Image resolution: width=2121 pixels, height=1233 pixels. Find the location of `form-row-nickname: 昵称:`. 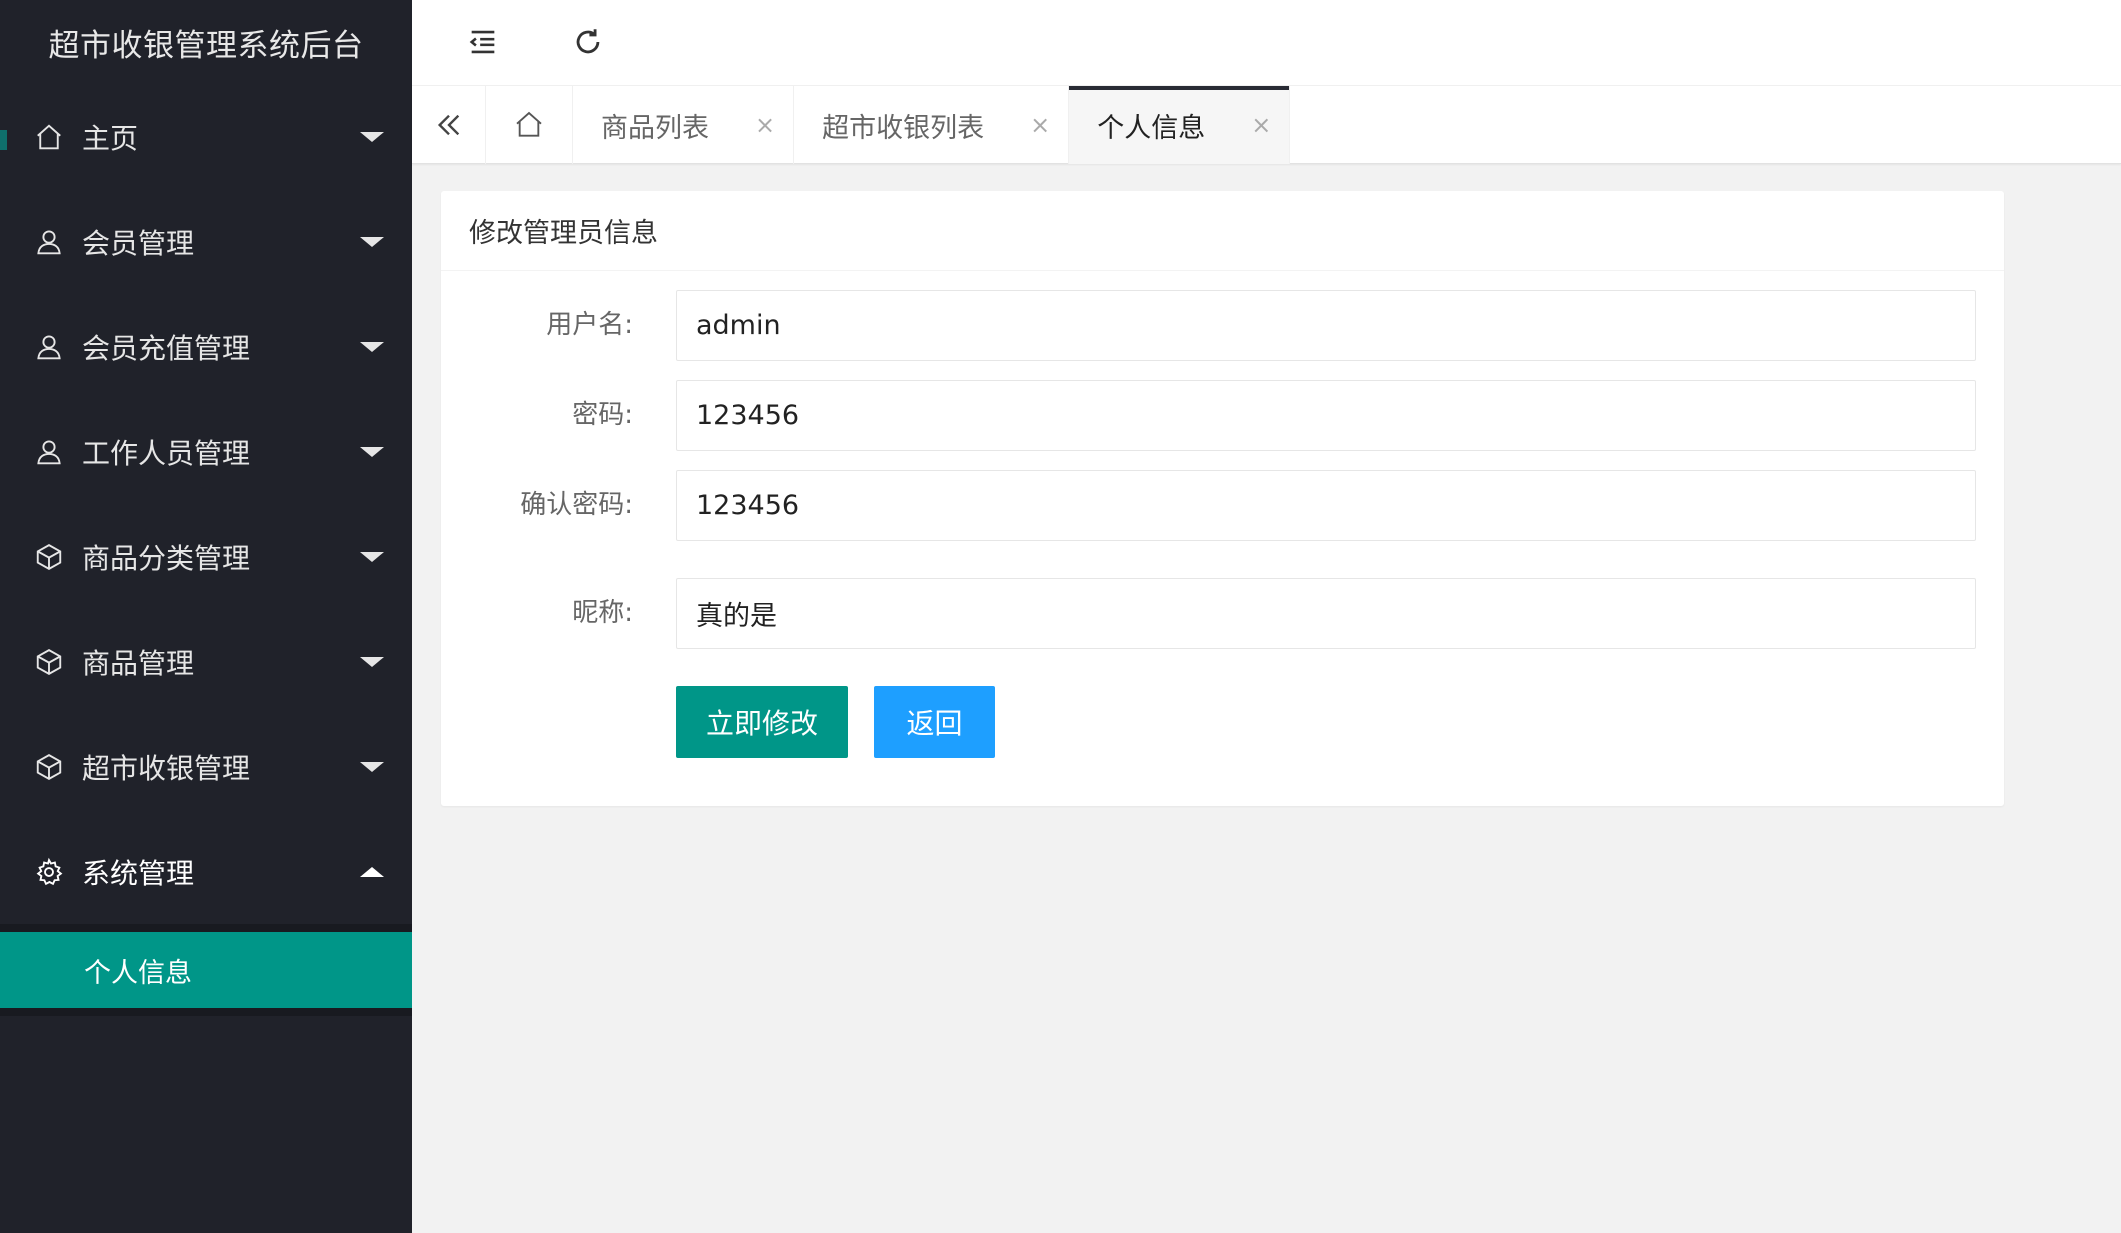

form-row-nickname: 昵称: is located at coordinates (1222, 613).